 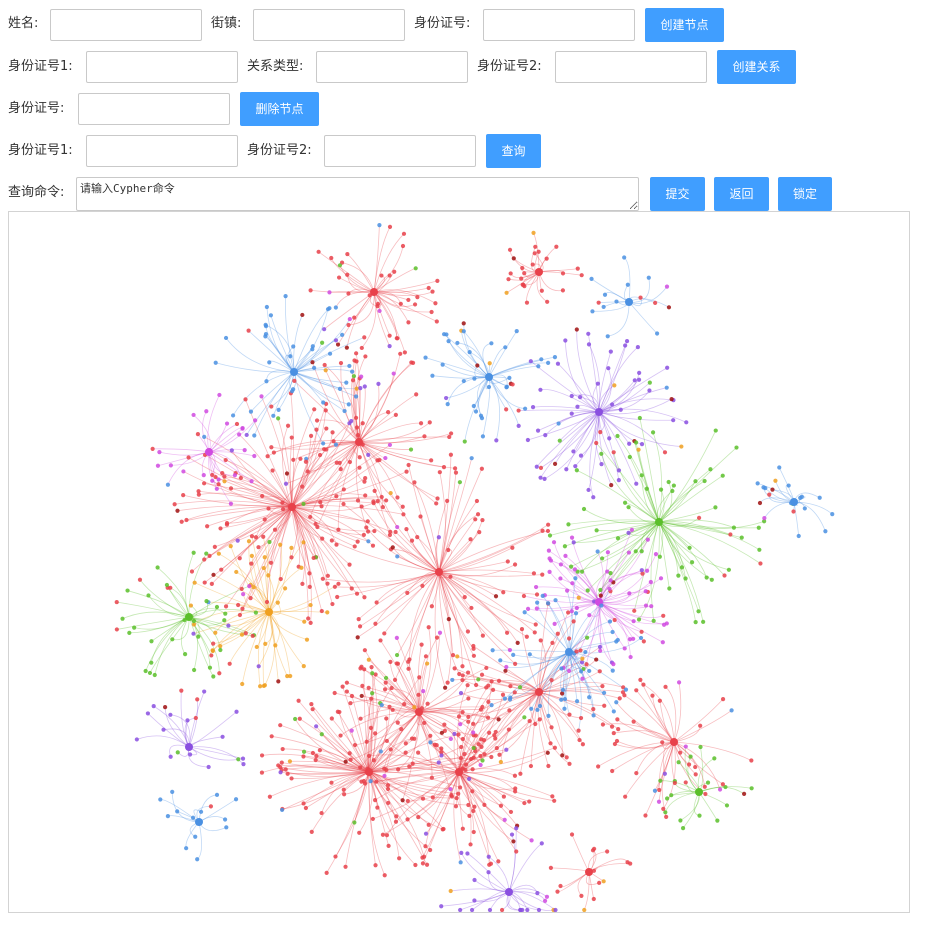 I want to click on town-input, so click(x=329, y=25).